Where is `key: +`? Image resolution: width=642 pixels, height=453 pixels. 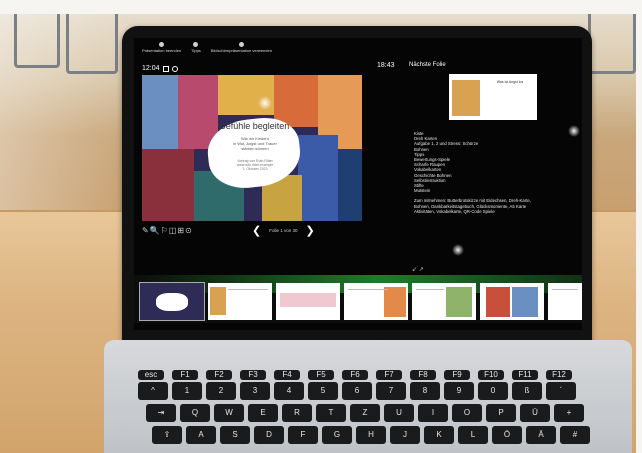 key: + is located at coordinates (569, 413).